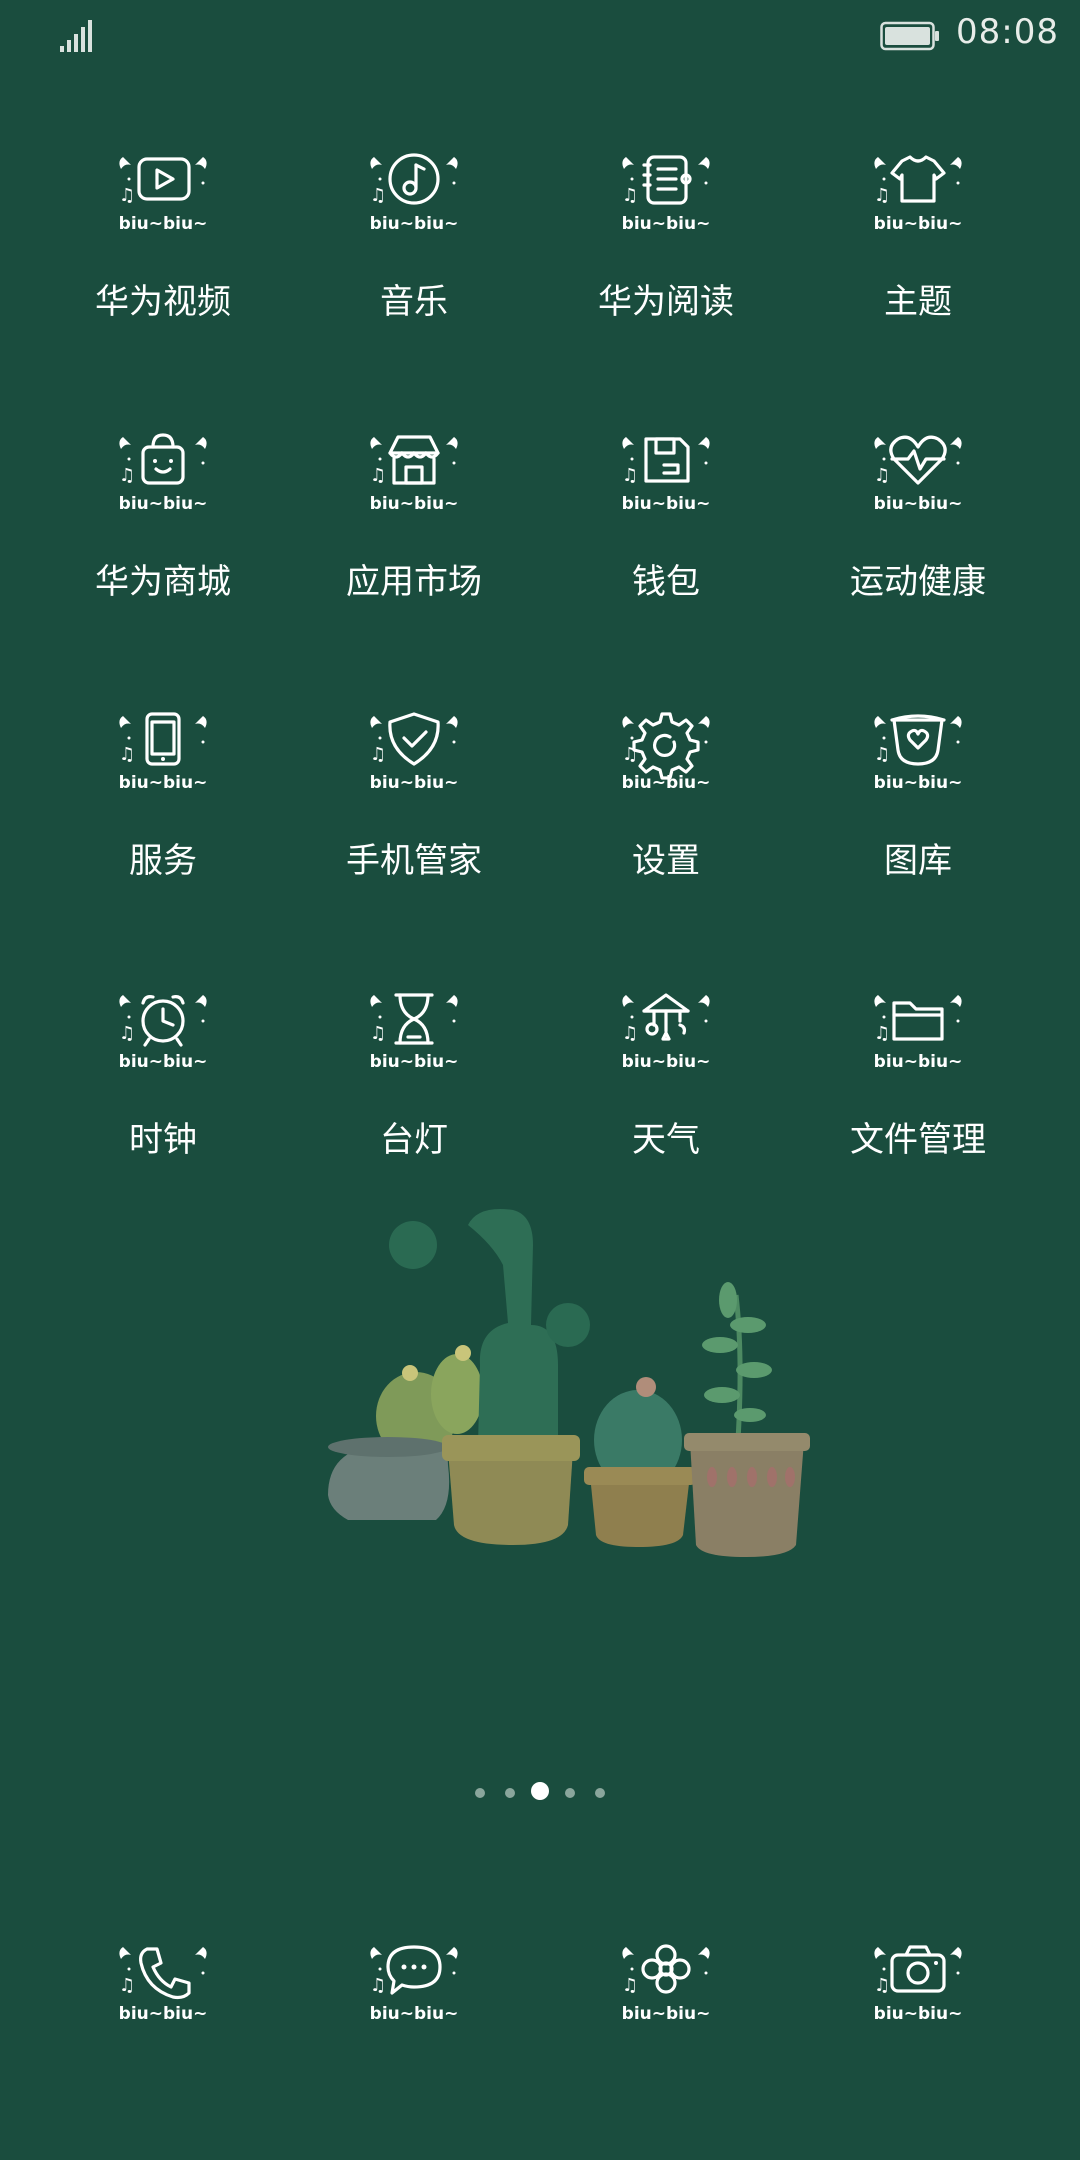 Image resolution: width=1080 pixels, height=2160 pixels. I want to click on app-label: 运动健康, so click(918, 582).